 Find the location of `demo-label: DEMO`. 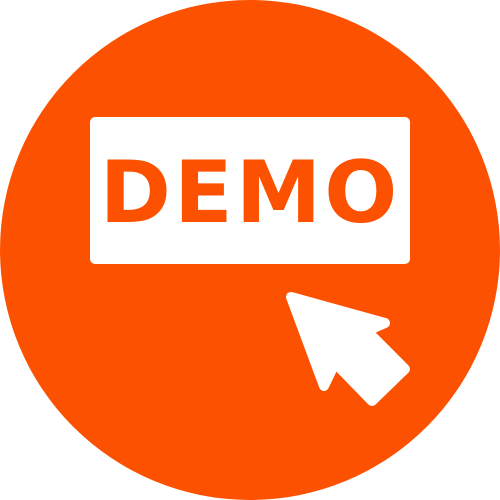

demo-label: DEMO is located at coordinates (250, 192).